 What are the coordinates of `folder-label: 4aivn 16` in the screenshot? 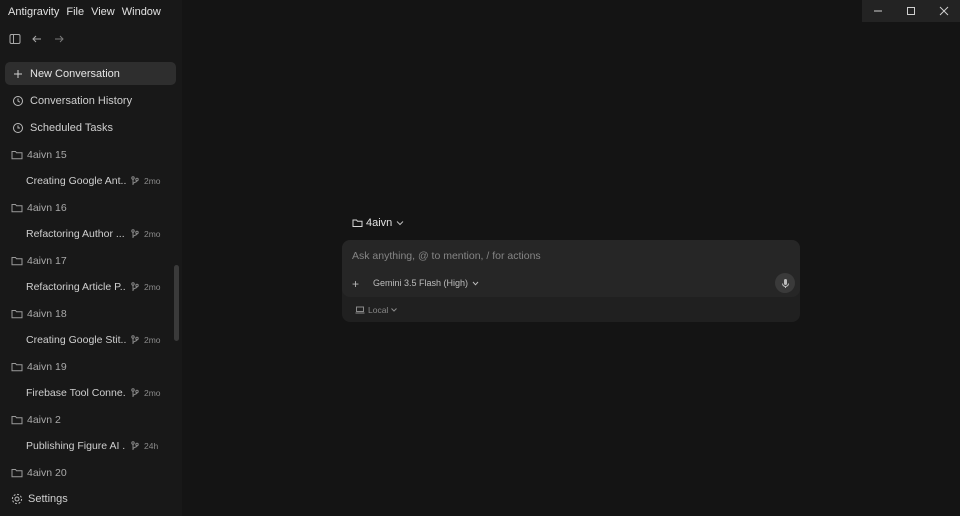 It's located at (47, 207).